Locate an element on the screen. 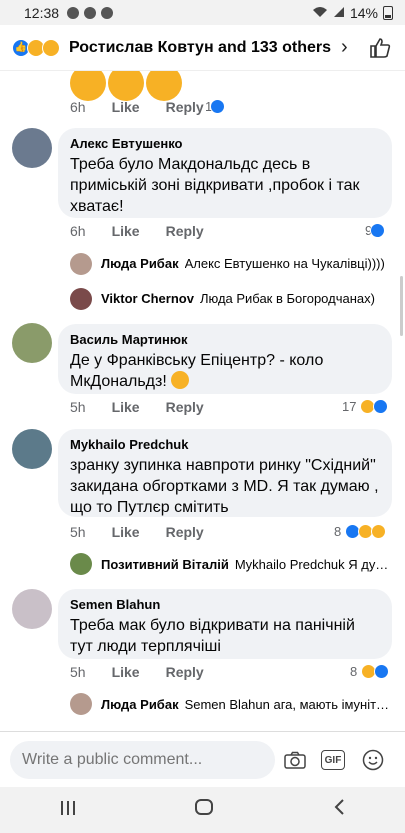  signal-icon is located at coordinates (339, 13).